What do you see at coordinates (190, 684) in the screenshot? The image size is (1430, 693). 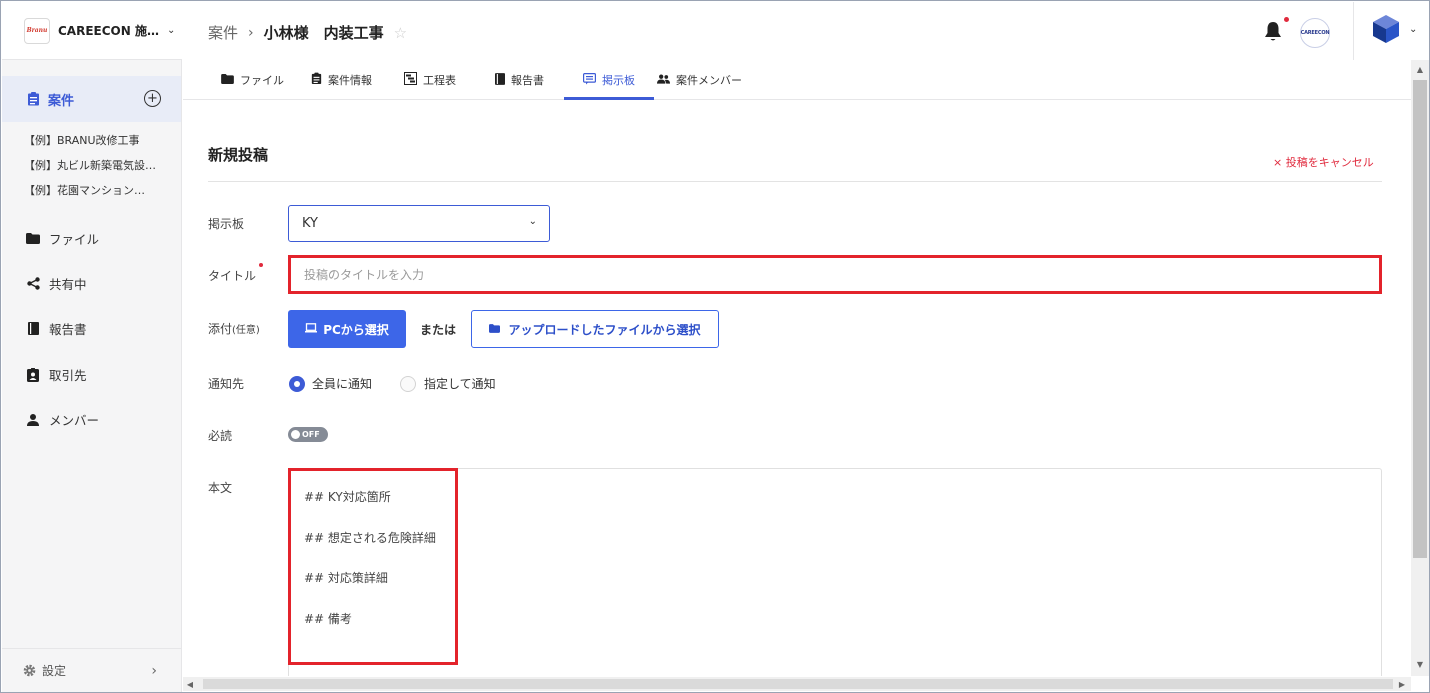 I see `scroll-left-icon: ◀` at bounding box center [190, 684].